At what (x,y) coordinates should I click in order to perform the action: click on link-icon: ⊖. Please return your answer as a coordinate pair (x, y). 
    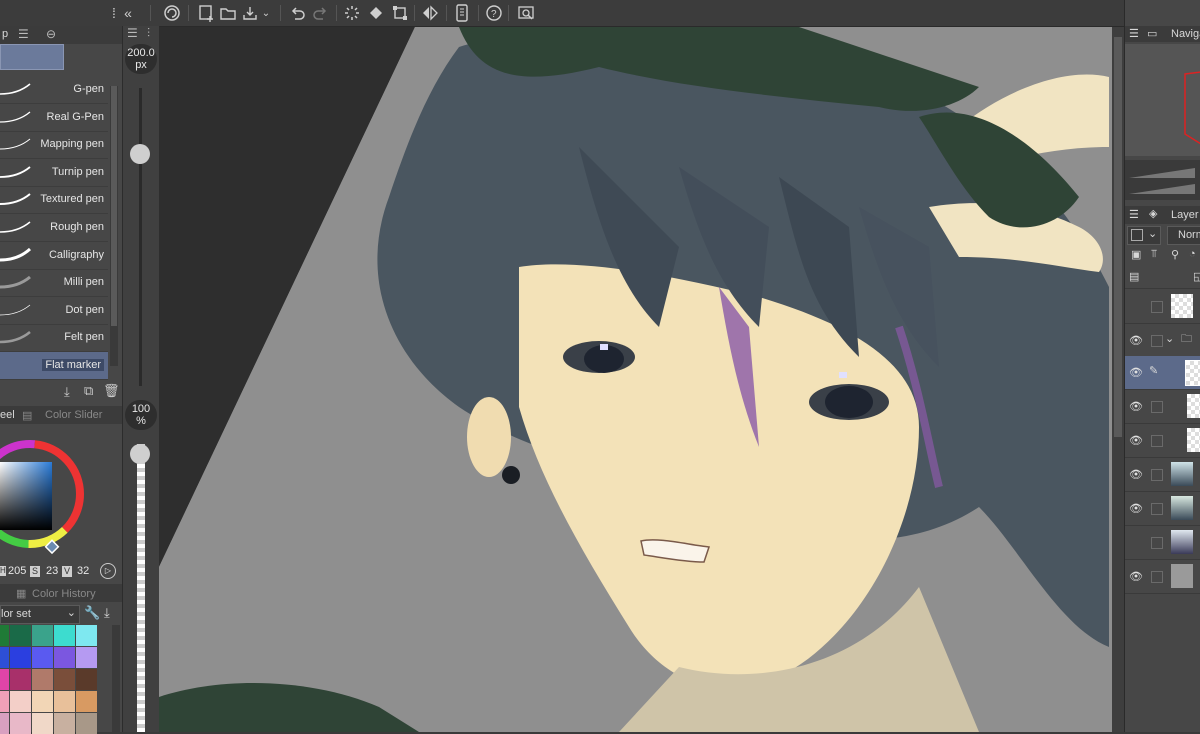
    Looking at the image, I should click on (51, 34).